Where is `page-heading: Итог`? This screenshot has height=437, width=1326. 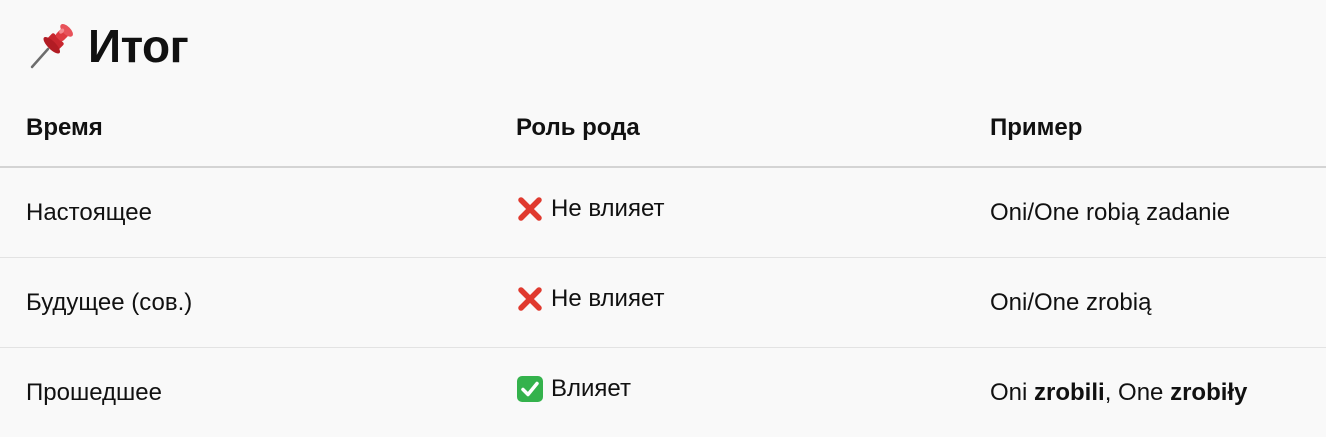
page-heading: Итог is located at coordinates (107, 46).